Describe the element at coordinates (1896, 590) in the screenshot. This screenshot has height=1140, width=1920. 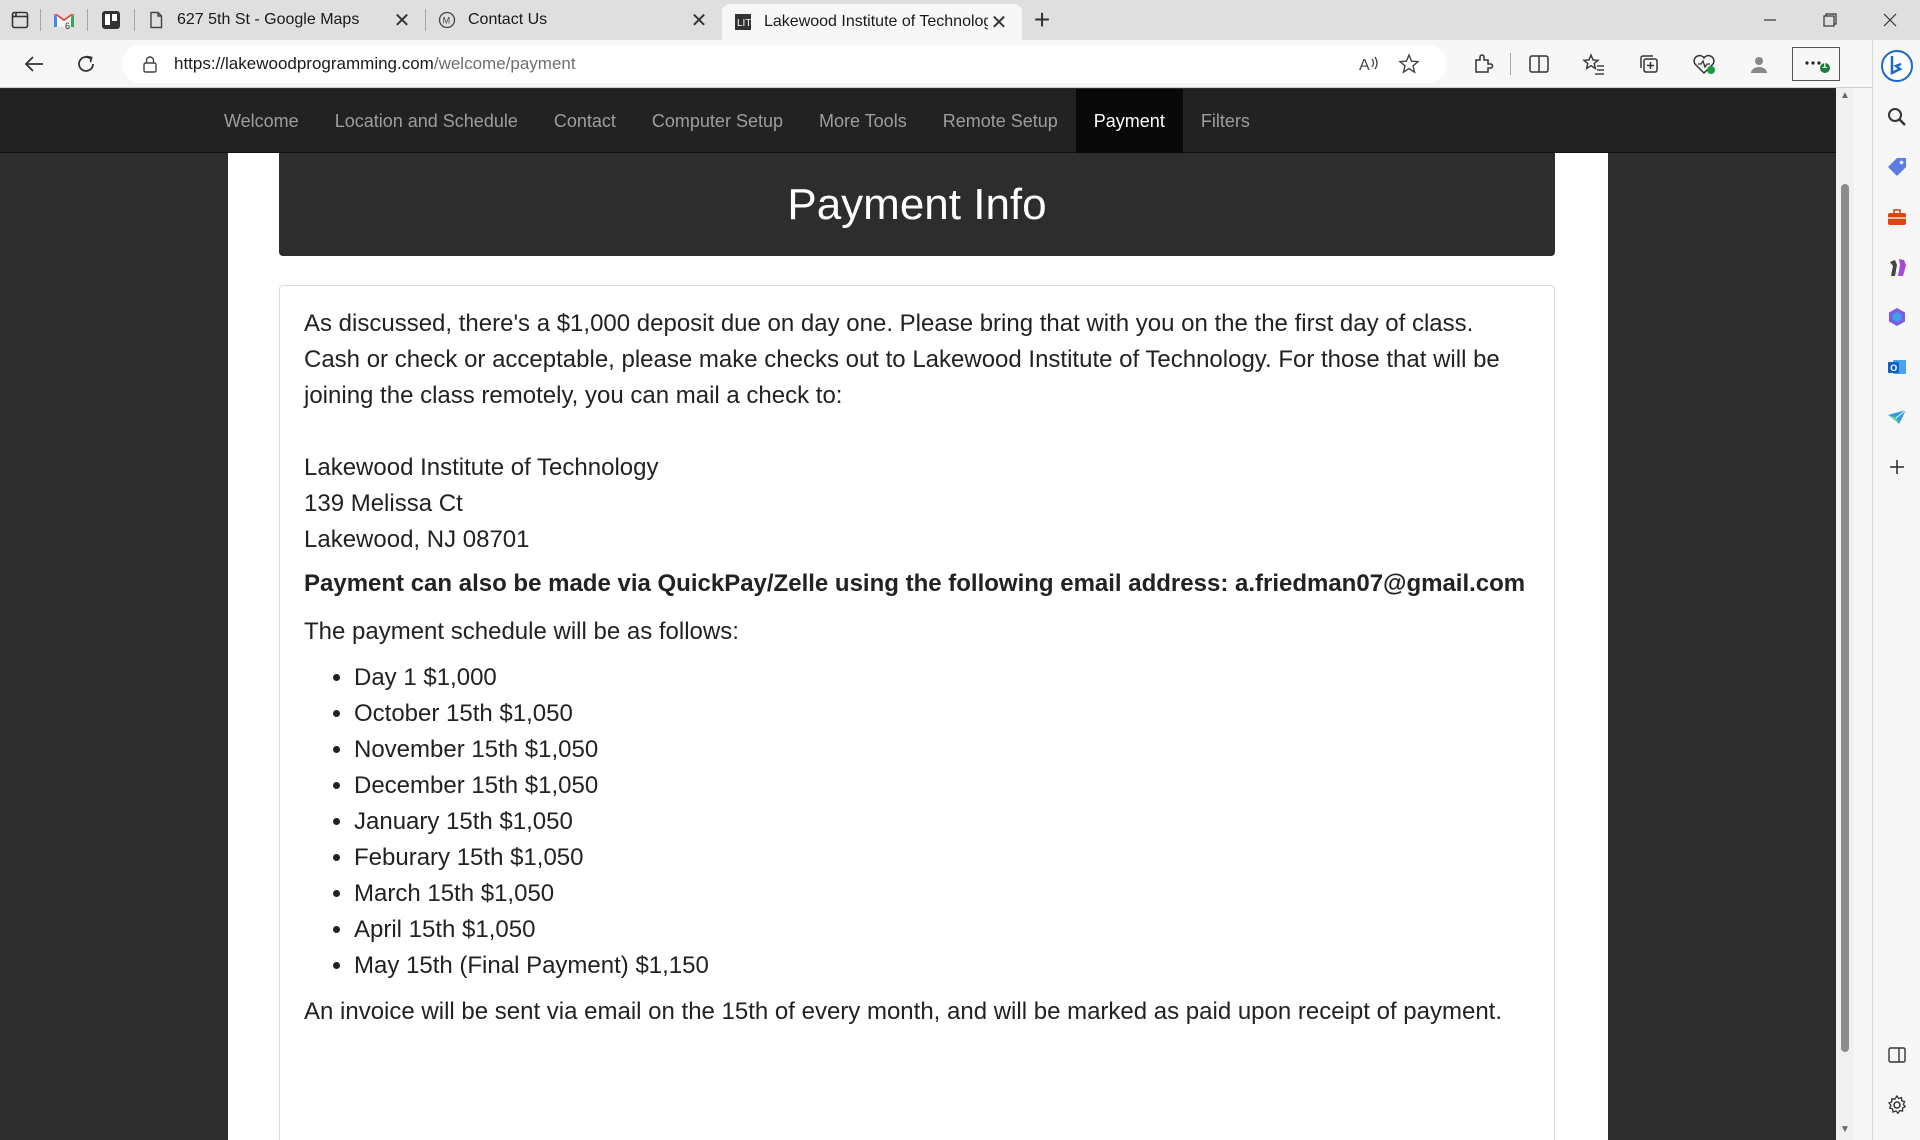
I see `edge-sidebar: O` at that location.